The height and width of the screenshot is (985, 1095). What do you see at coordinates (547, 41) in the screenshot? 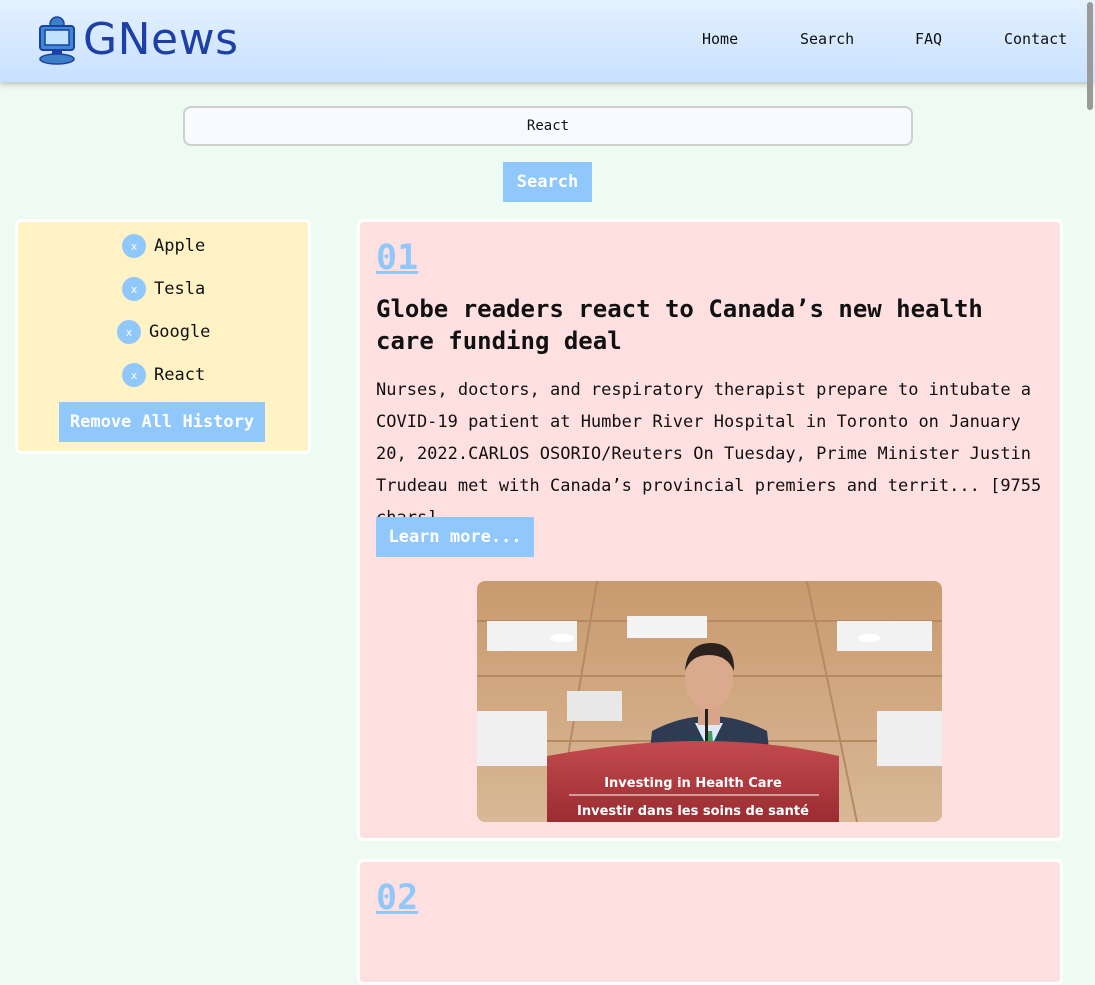
I see `site-header: GNews Home Search FAQ Contact` at bounding box center [547, 41].